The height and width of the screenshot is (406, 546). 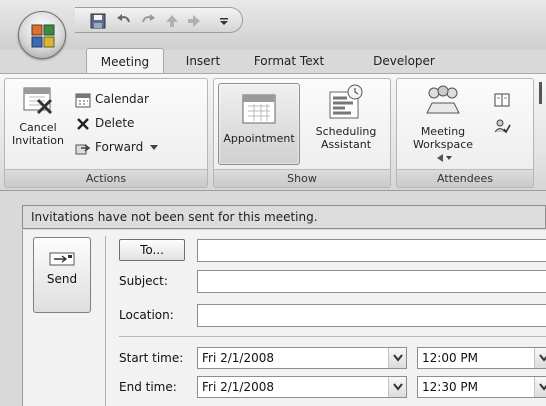 I want to click on send-button: Send, so click(x=62, y=275).